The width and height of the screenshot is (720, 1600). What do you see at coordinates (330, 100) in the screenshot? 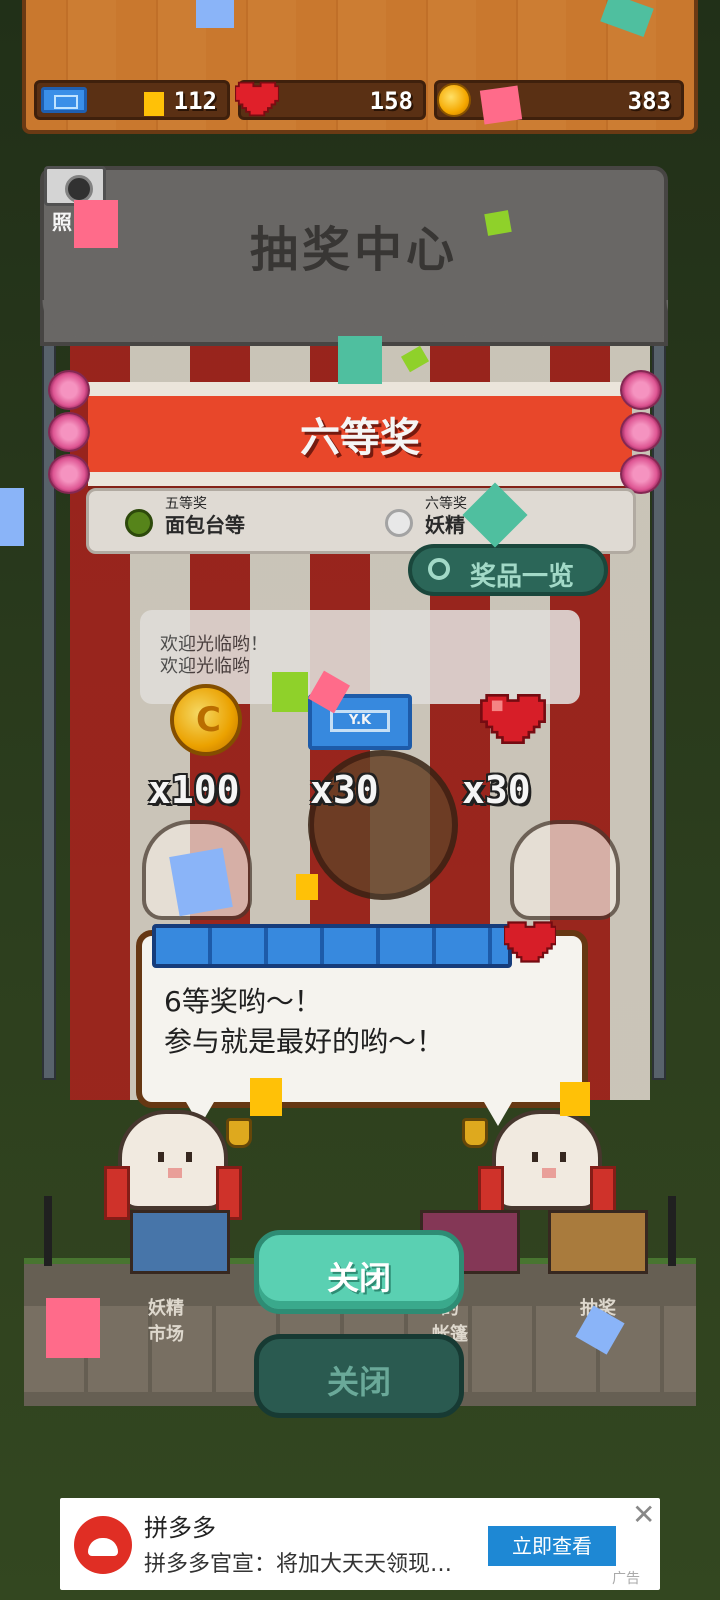
I see `stat-hearts: 158` at bounding box center [330, 100].